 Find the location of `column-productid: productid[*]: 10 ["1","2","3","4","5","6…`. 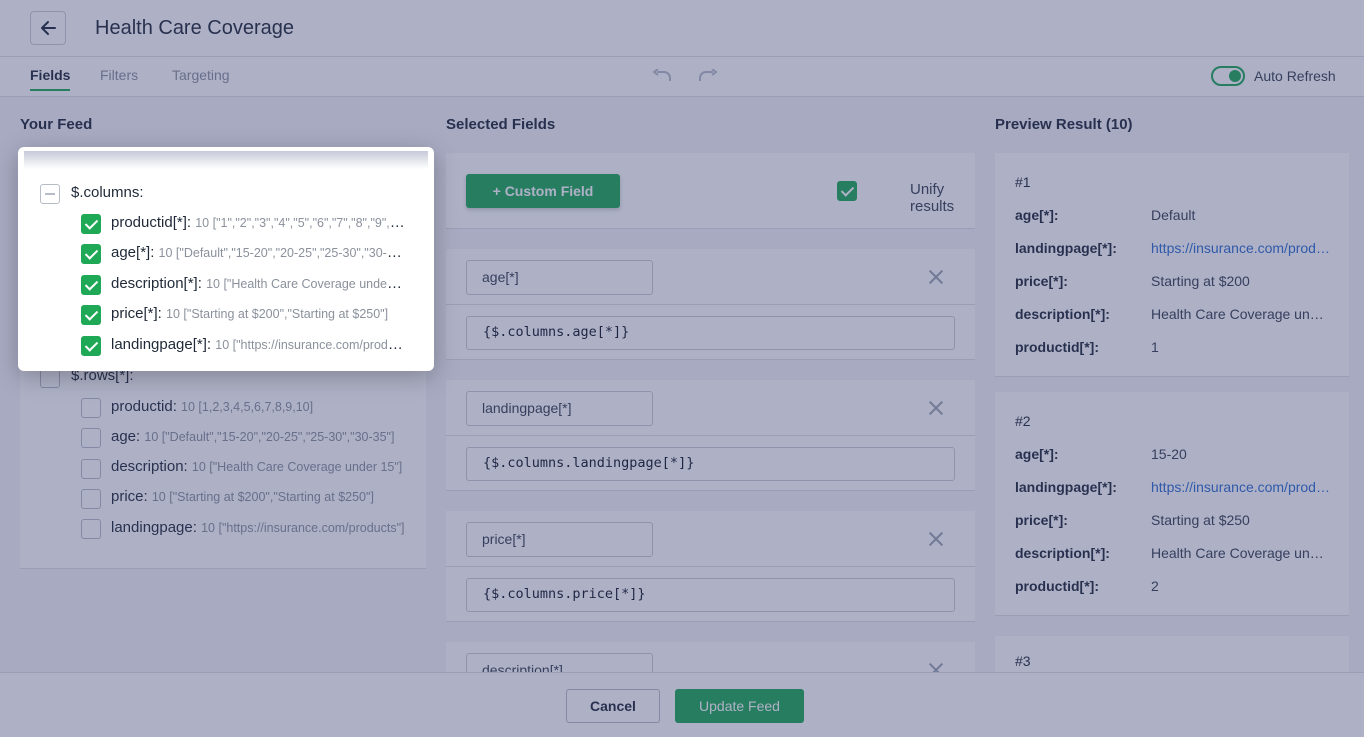

column-productid: productid[*]: 10 ["1","2","3","4","5","6… is located at coordinates (258, 222).